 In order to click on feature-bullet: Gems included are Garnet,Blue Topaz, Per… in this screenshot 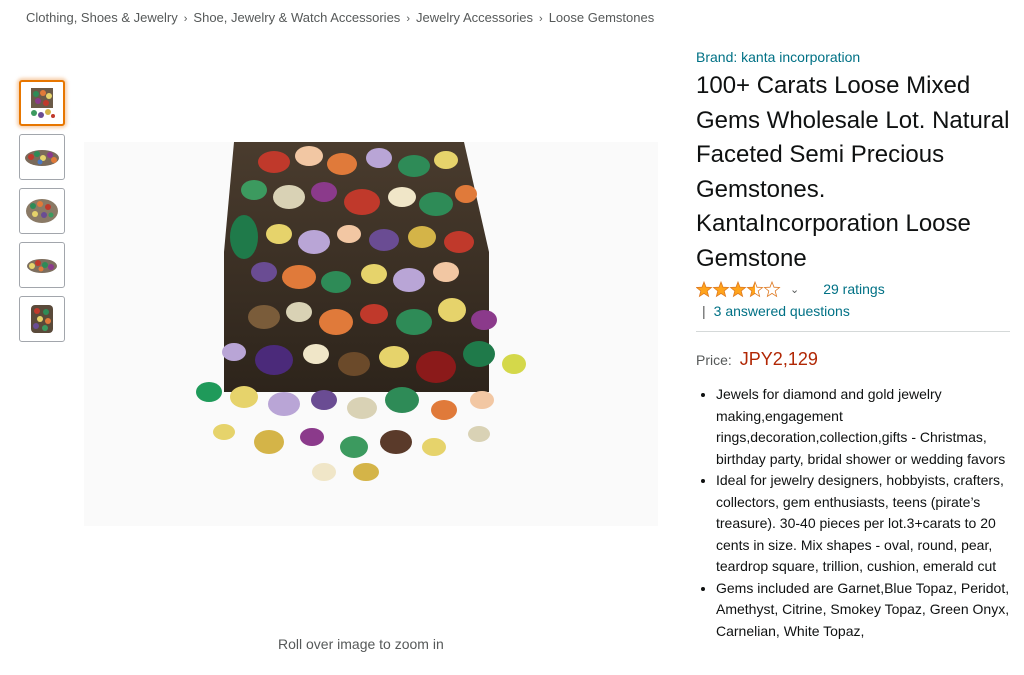, I will do `click(865, 610)`.